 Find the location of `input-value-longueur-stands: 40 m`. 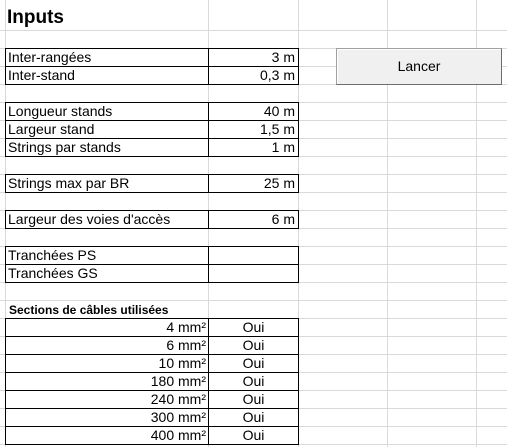

input-value-longueur-stands: 40 m is located at coordinates (253, 111).